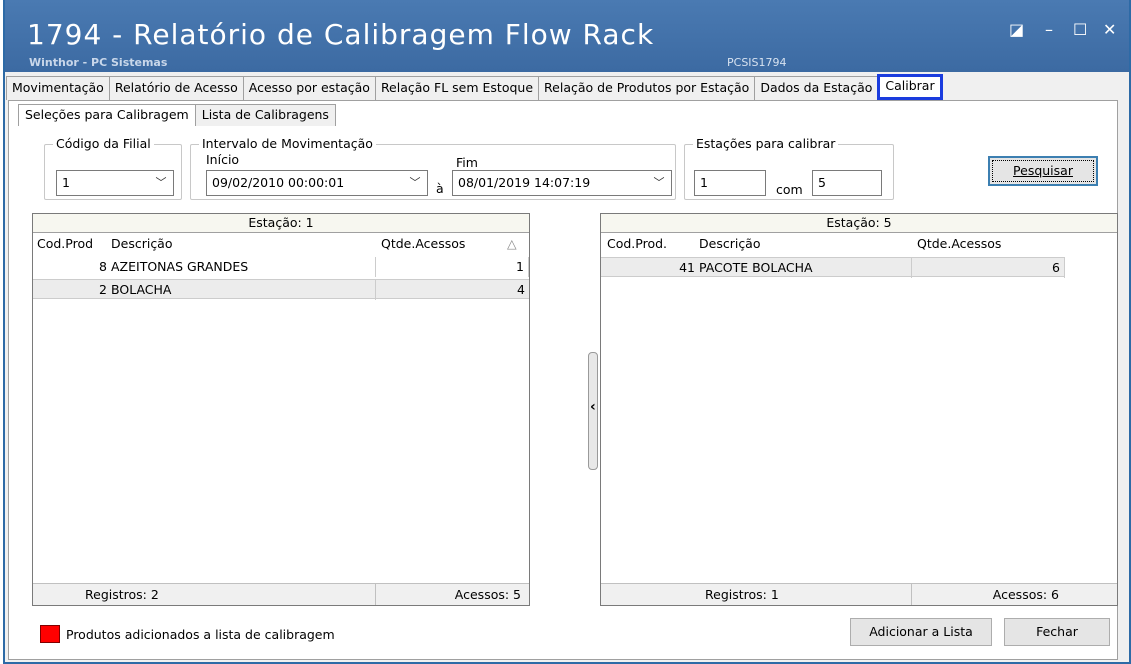 The width and height of the screenshot is (1131, 664). What do you see at coordinates (141, 289) in the screenshot?
I see `cell-descricao: BOLACHA` at bounding box center [141, 289].